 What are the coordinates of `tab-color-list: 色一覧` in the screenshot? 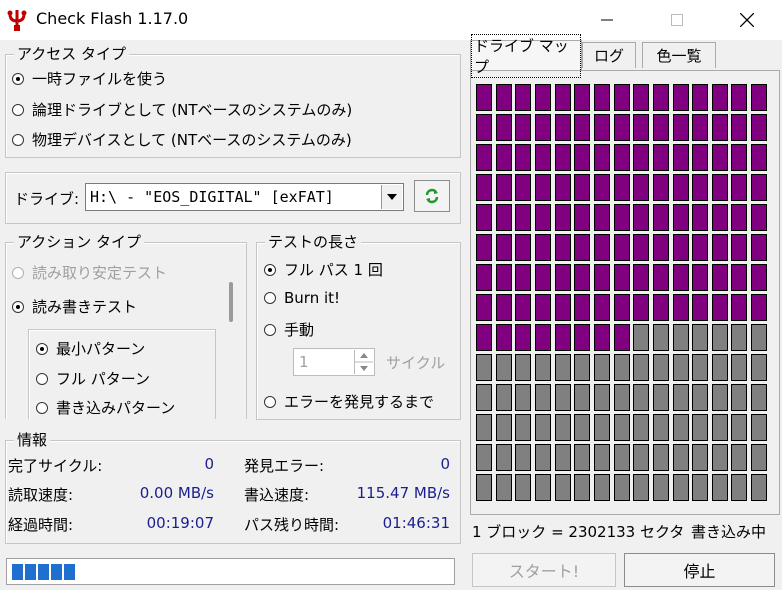 It's located at (679, 55).